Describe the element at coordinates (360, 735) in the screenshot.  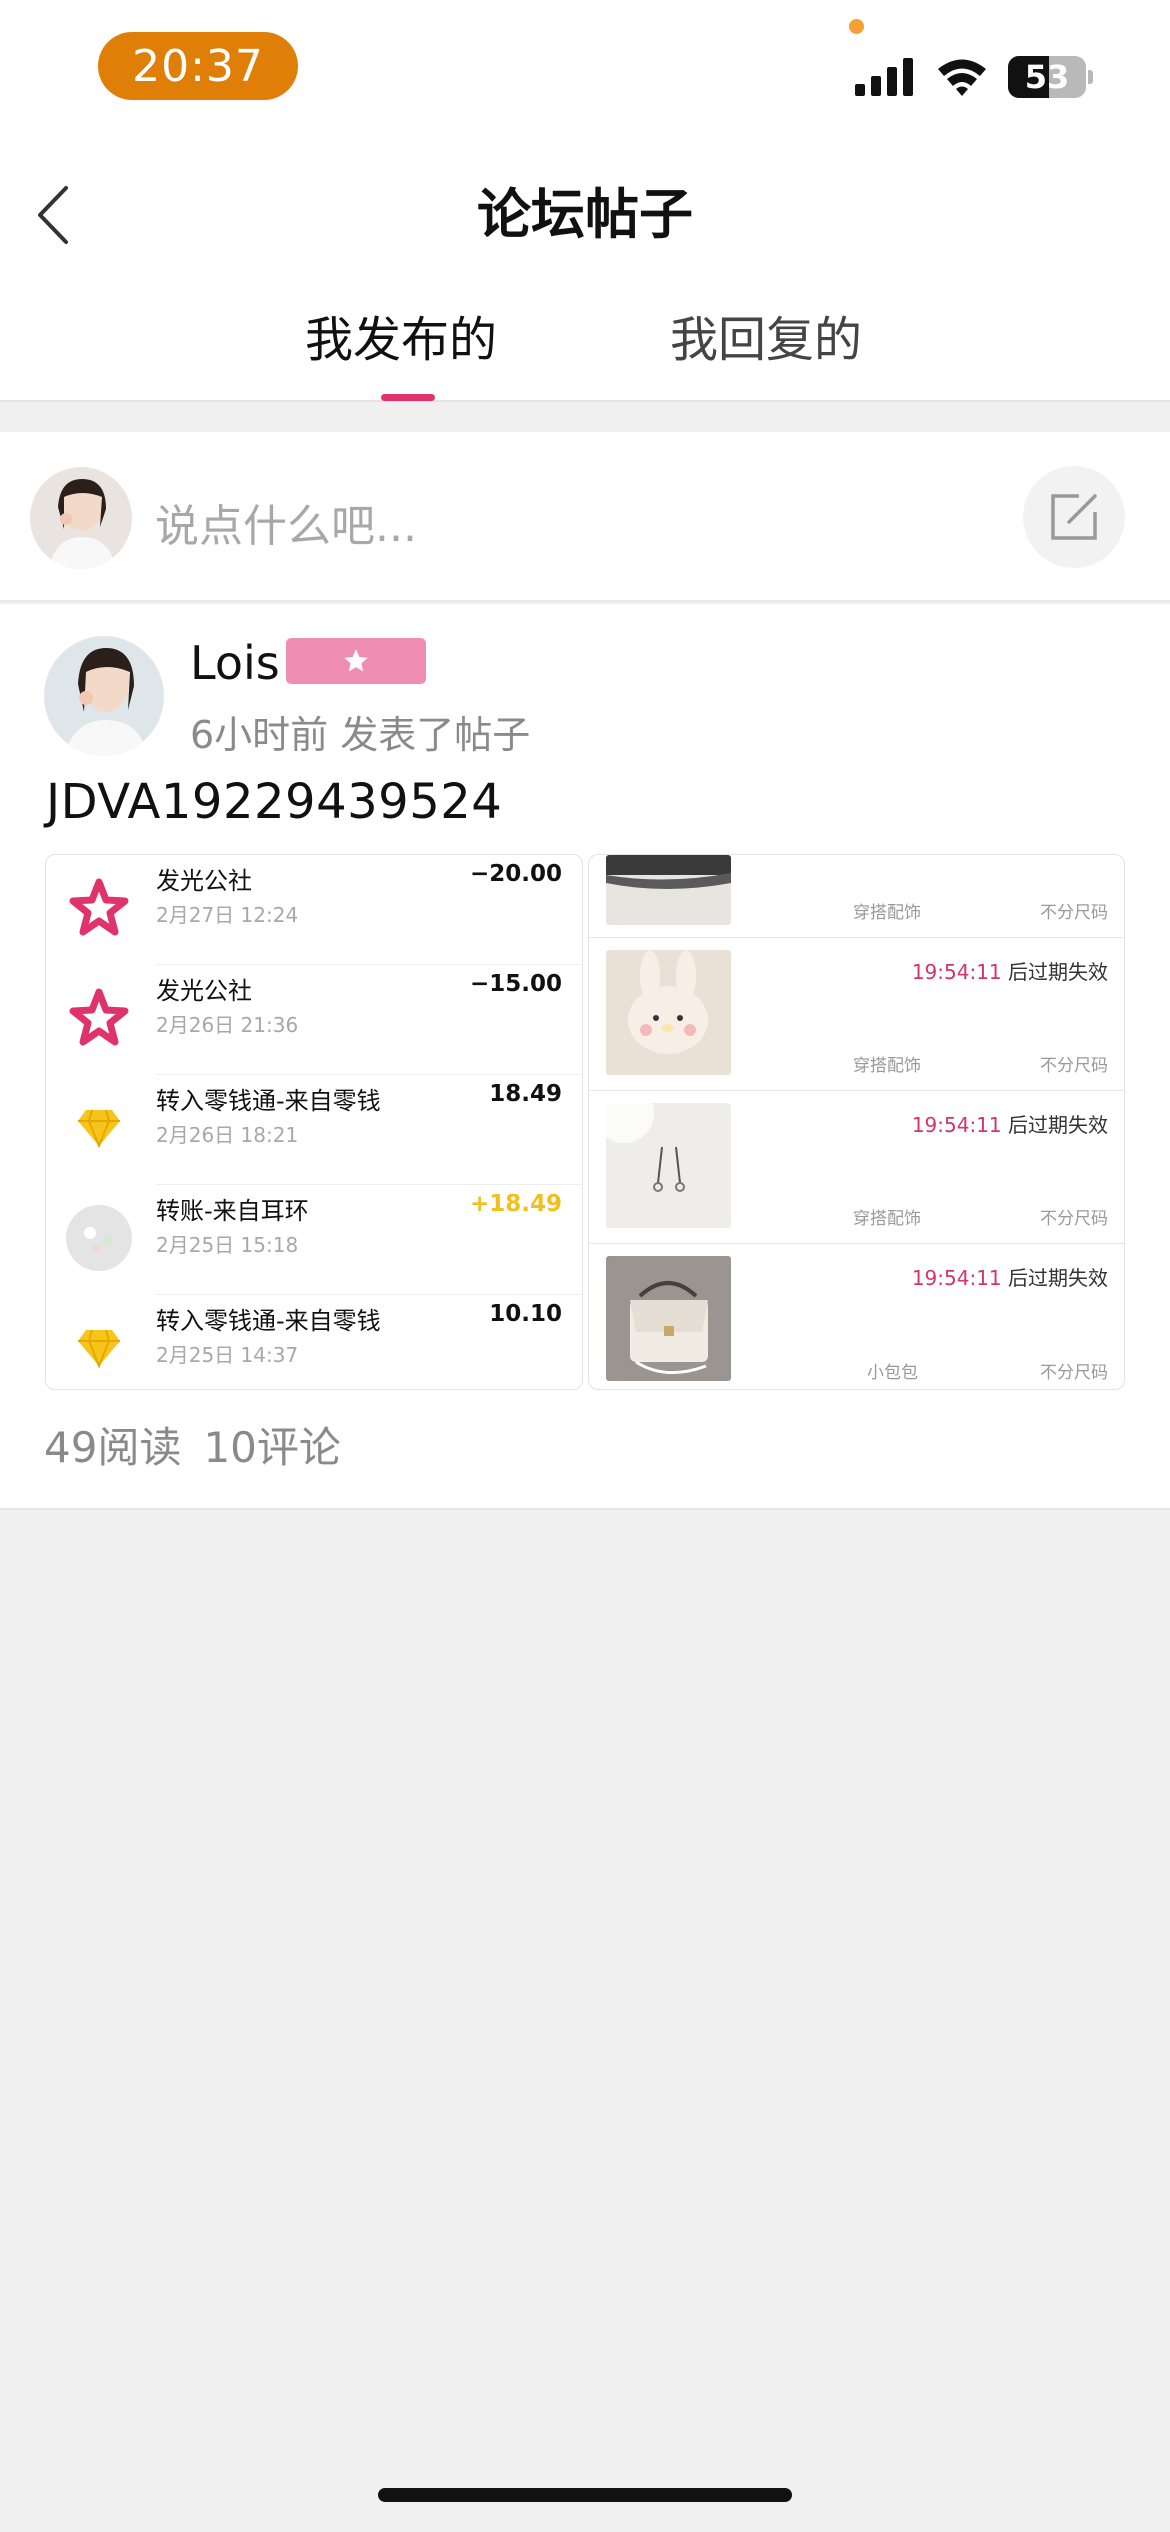
I see `post-meta: 6小时前 发表了帖子` at that location.